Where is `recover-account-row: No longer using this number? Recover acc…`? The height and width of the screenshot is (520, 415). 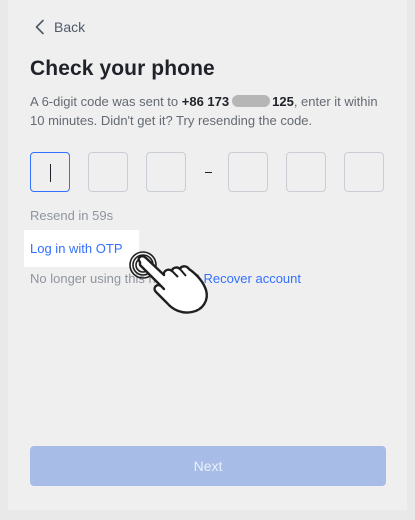
recover-account-row: No longer using this number? Recover acc… is located at coordinates (165, 278).